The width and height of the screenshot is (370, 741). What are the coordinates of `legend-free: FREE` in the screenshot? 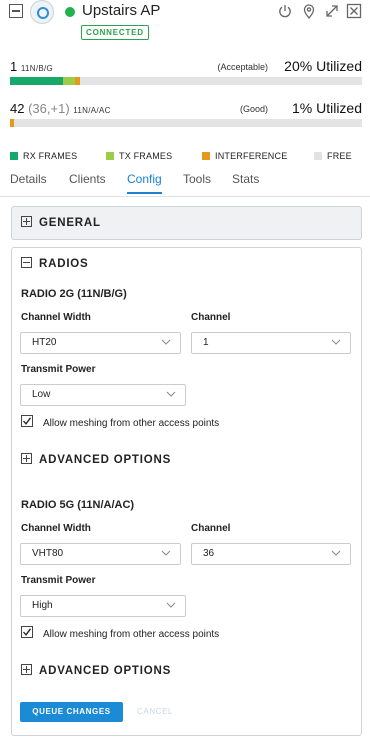 It's located at (333, 156).